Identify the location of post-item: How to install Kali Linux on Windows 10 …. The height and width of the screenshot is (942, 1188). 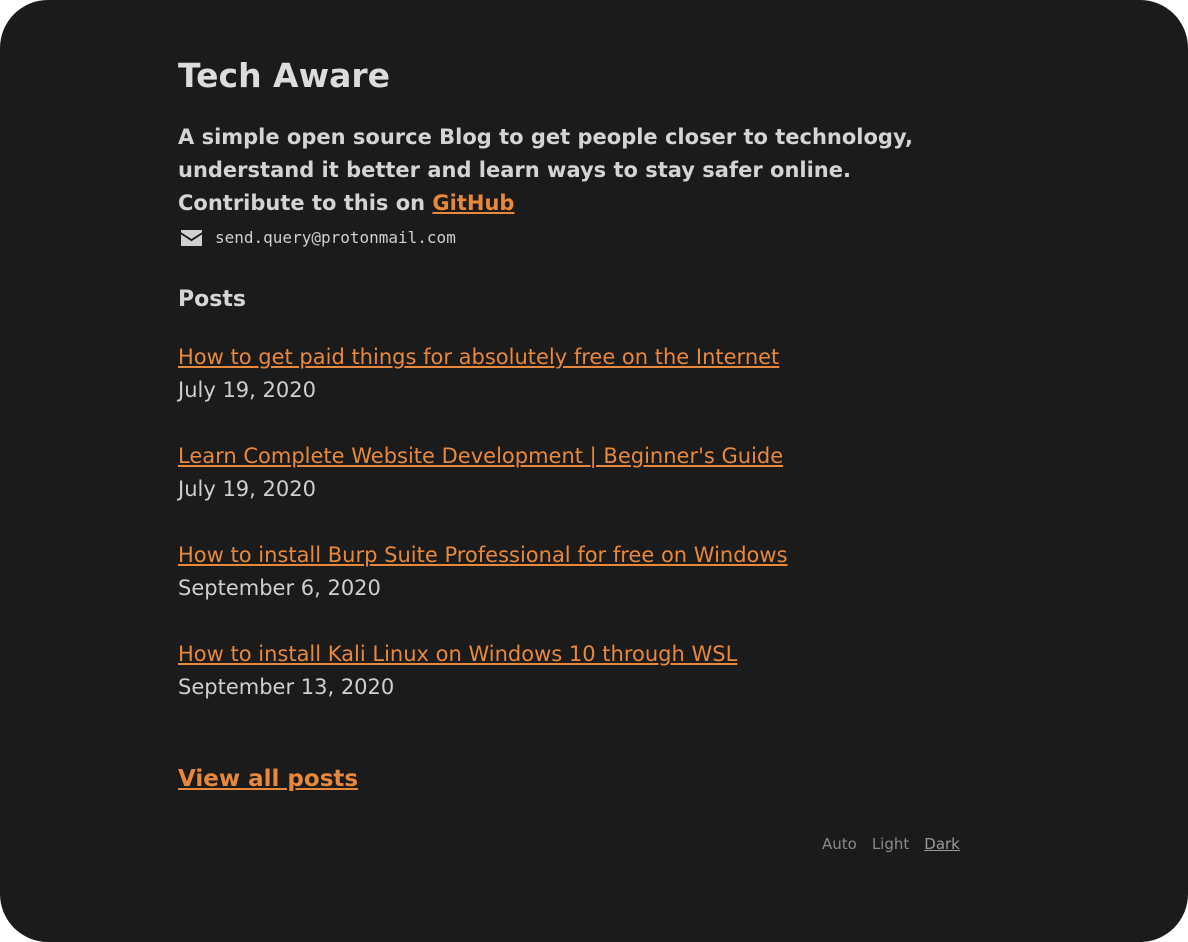
(457, 670).